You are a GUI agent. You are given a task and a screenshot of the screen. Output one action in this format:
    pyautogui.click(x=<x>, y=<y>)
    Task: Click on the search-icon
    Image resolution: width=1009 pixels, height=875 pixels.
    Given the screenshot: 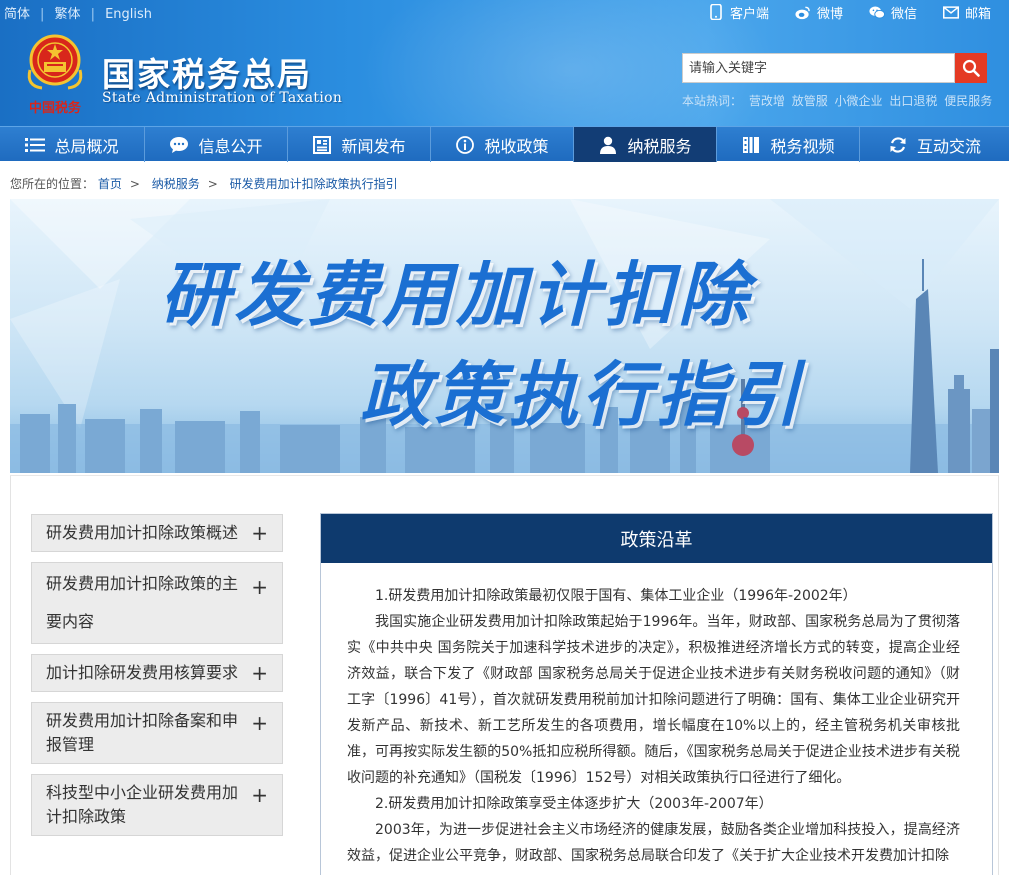 What is the action you would take?
    pyautogui.click(x=971, y=68)
    